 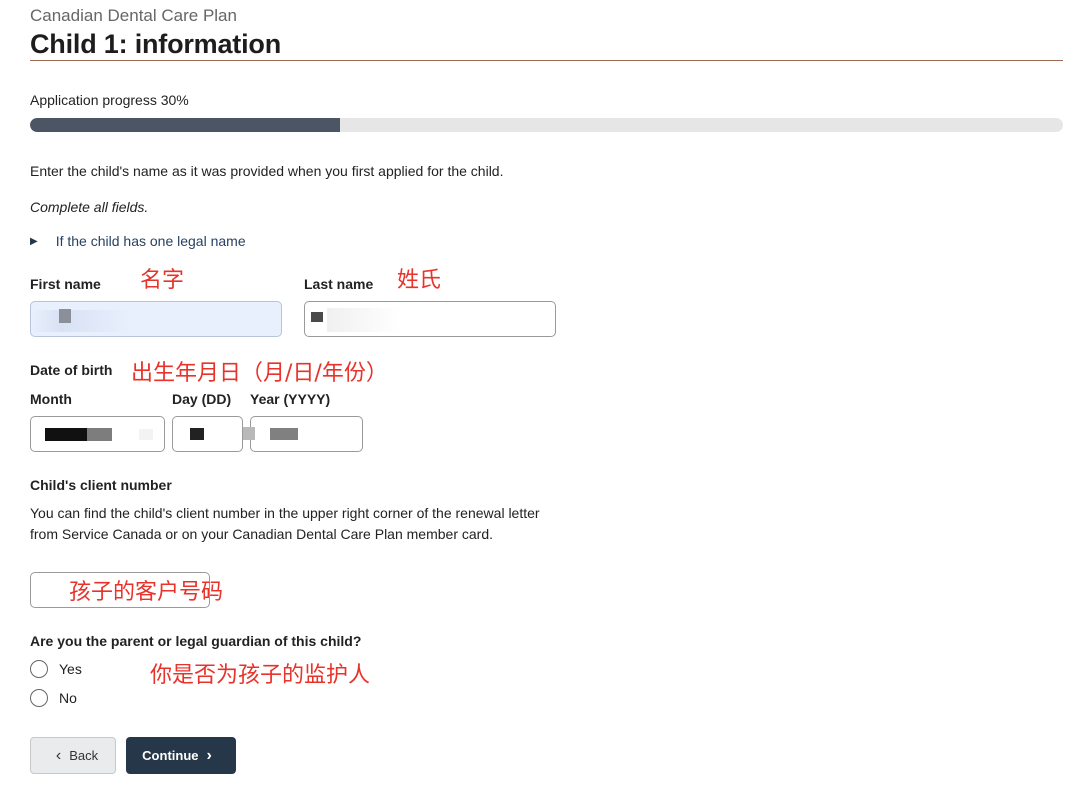 I want to click on dob-month-select, so click(x=97, y=434).